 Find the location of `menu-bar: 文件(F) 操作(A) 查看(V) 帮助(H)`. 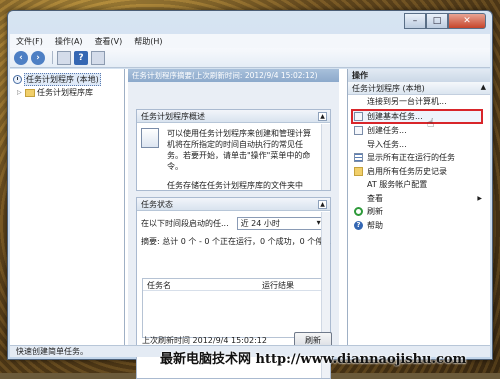

menu-bar: 文件(F) 操作(A) 查看(V) 帮助(H) is located at coordinates (250, 41).